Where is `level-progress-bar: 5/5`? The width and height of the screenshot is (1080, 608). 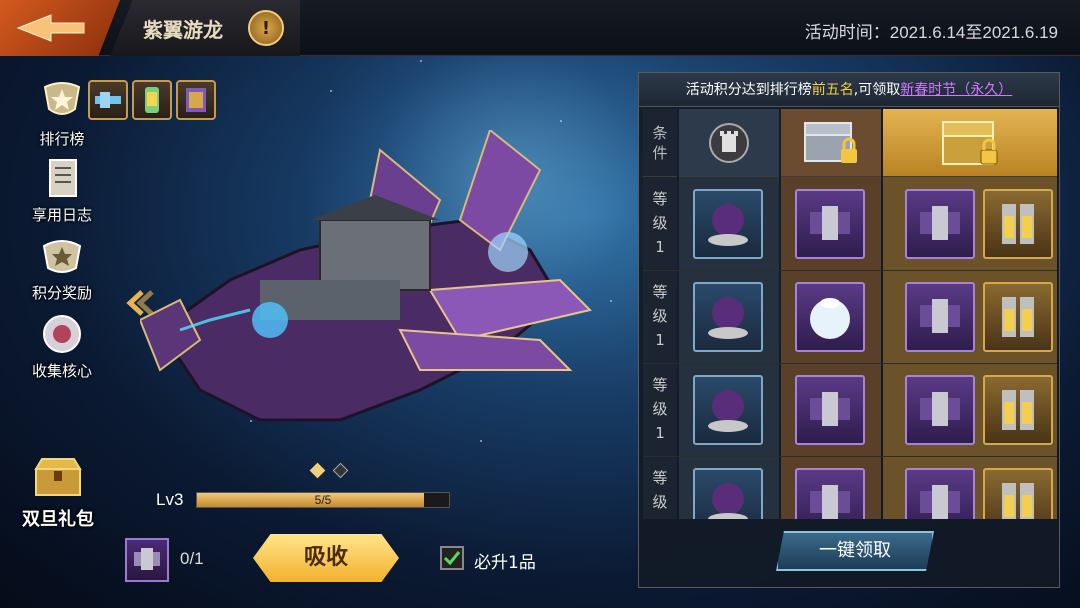 level-progress-bar: 5/5 is located at coordinates (323, 500).